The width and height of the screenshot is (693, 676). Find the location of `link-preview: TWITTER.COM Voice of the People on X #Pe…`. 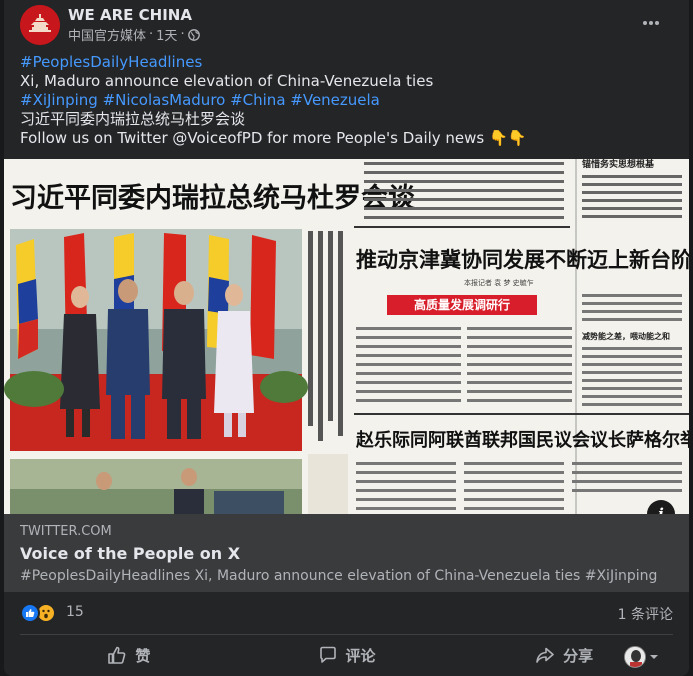

link-preview: TWITTER.COM Voice of the People on X #Pe… is located at coordinates (346, 553).